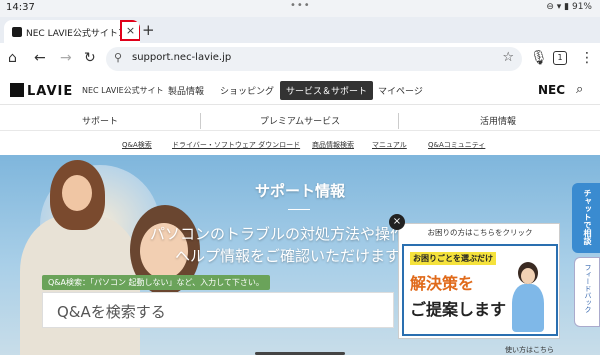 This screenshot has width=600, height=360. What do you see at coordinates (389, 145) in the screenshot?
I see `link-manual: マニュアル` at bounding box center [389, 145].